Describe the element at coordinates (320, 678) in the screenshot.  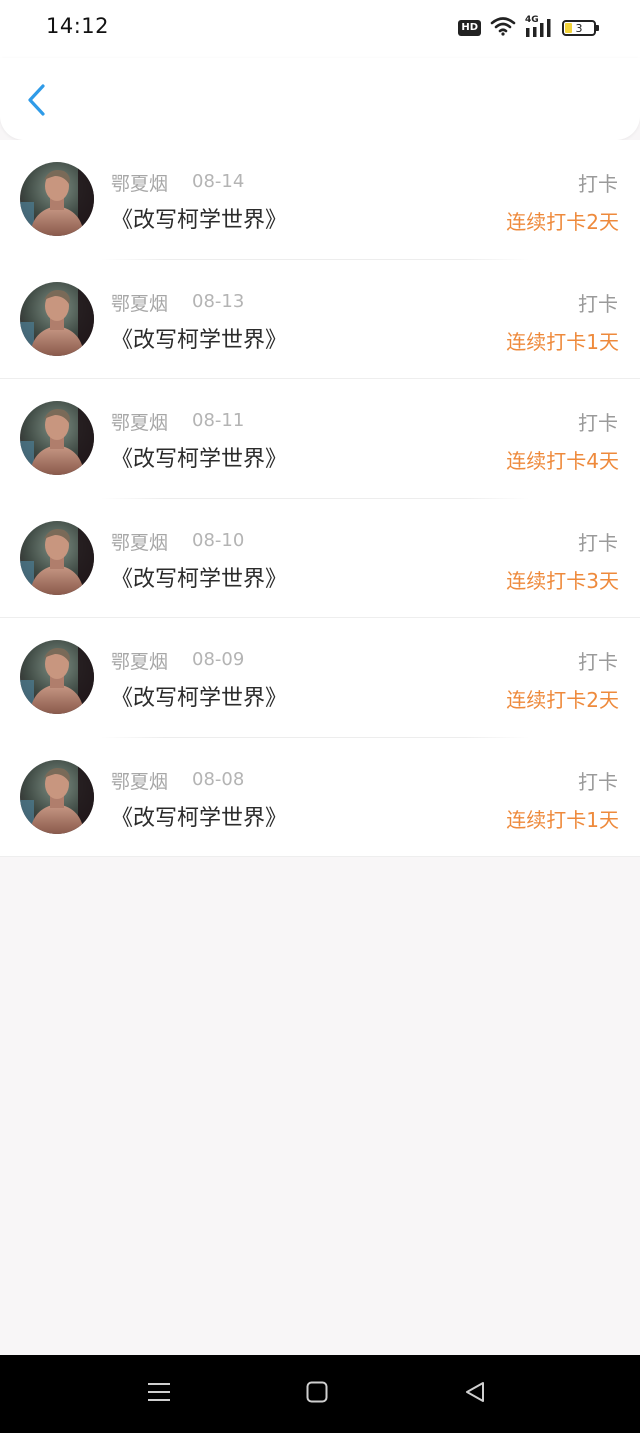
I see `list-item: 鄂夏烟 08-09 《改写柯学世界》 打卡 连续打卡2天` at that location.